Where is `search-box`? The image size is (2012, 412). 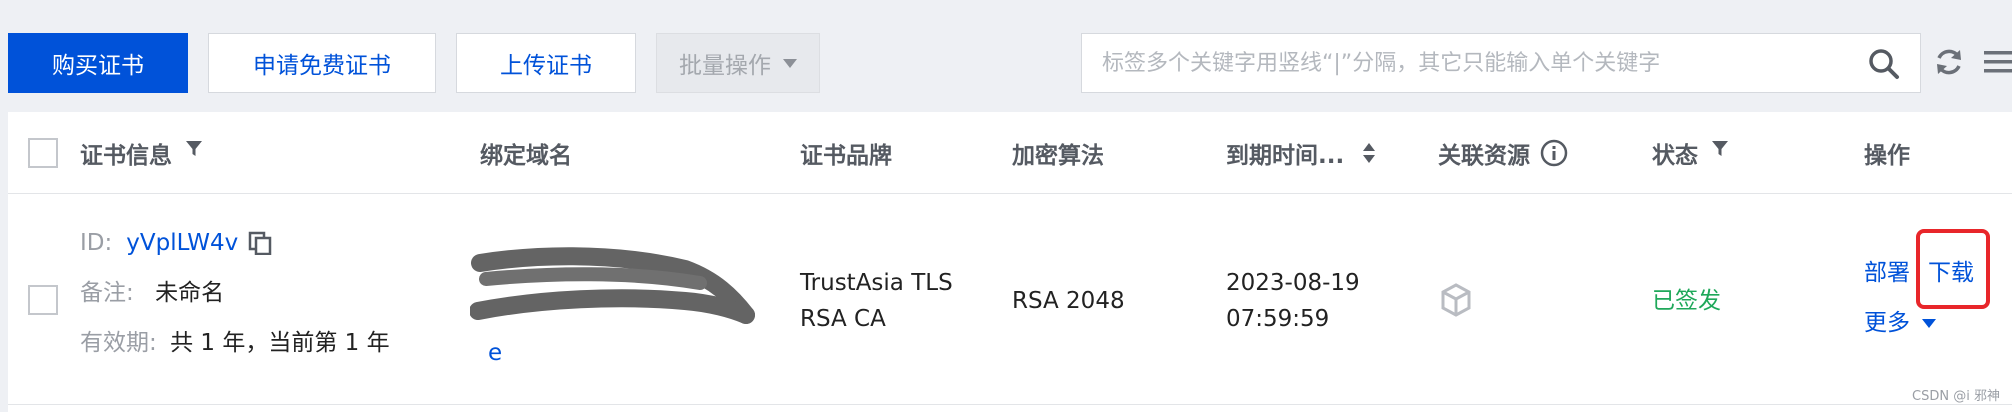
search-box is located at coordinates (1501, 63).